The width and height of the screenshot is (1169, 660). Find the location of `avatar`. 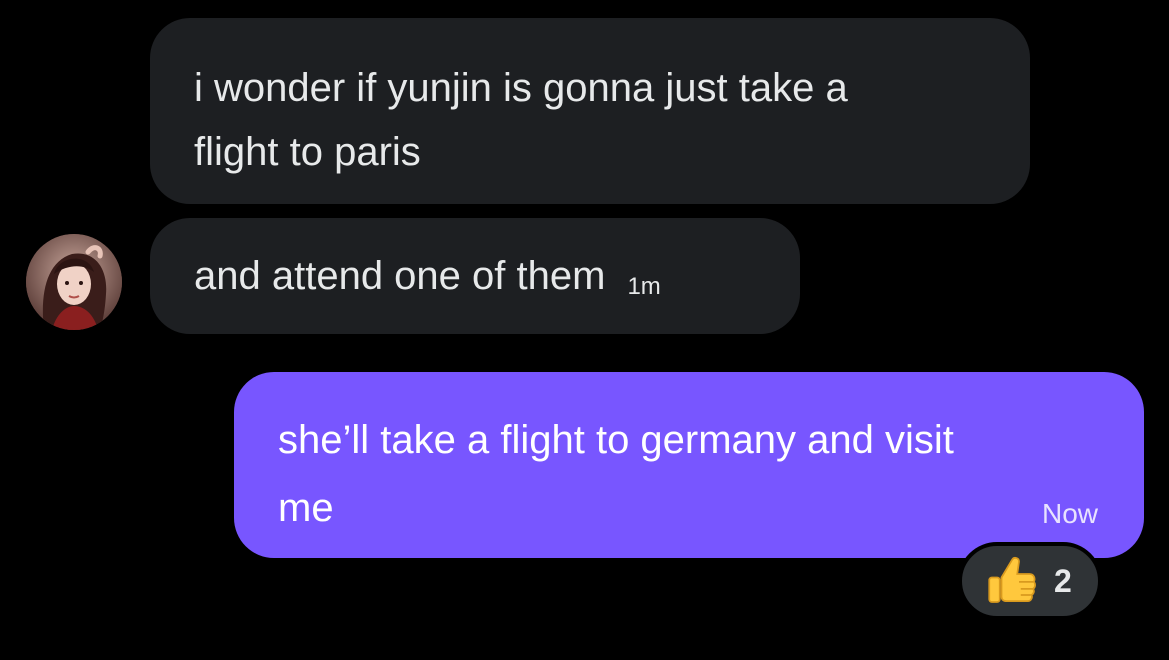

avatar is located at coordinates (74, 282).